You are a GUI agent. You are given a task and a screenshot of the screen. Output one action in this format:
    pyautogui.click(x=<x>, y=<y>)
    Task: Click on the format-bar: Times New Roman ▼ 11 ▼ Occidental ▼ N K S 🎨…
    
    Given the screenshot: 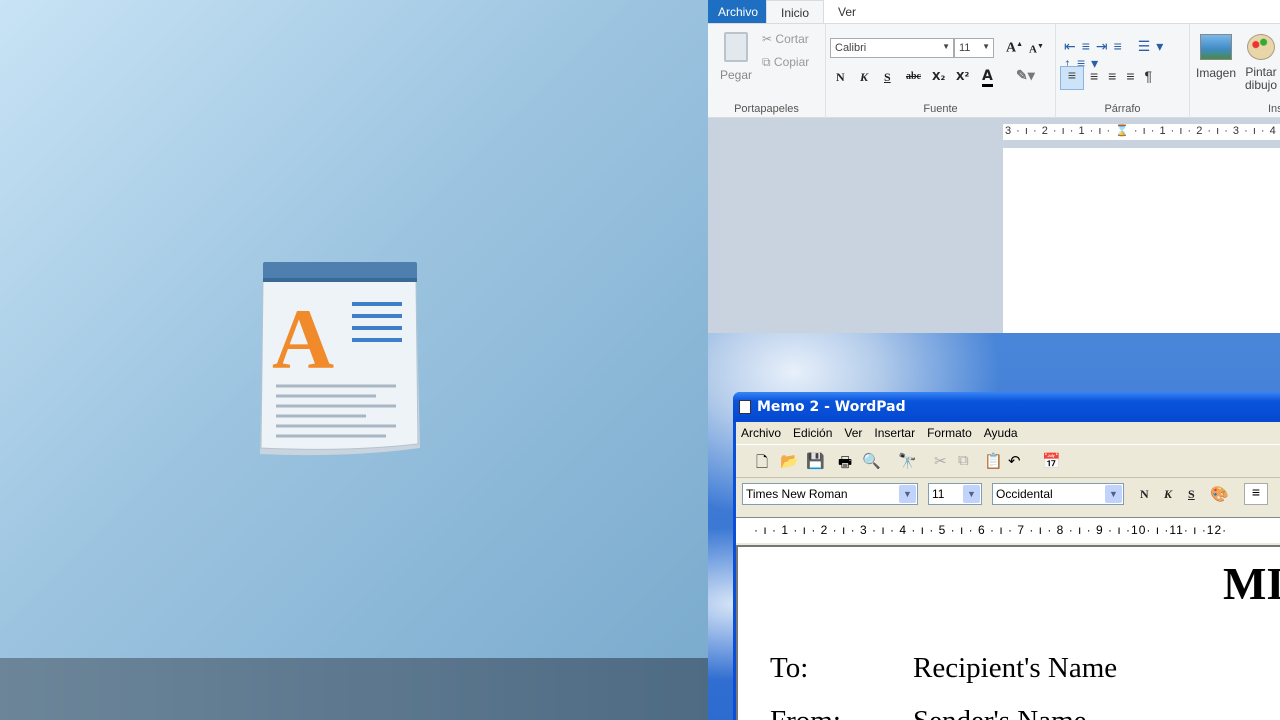 What is the action you would take?
    pyautogui.click(x=1008, y=494)
    